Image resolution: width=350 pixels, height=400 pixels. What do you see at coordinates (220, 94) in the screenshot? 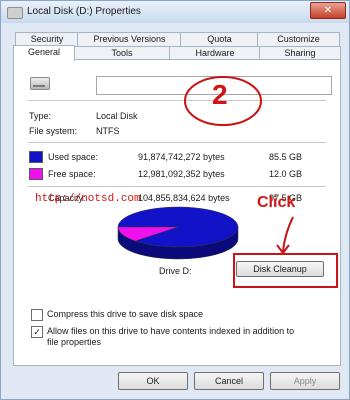
I see `annotation-step-number: 2` at bounding box center [220, 94].